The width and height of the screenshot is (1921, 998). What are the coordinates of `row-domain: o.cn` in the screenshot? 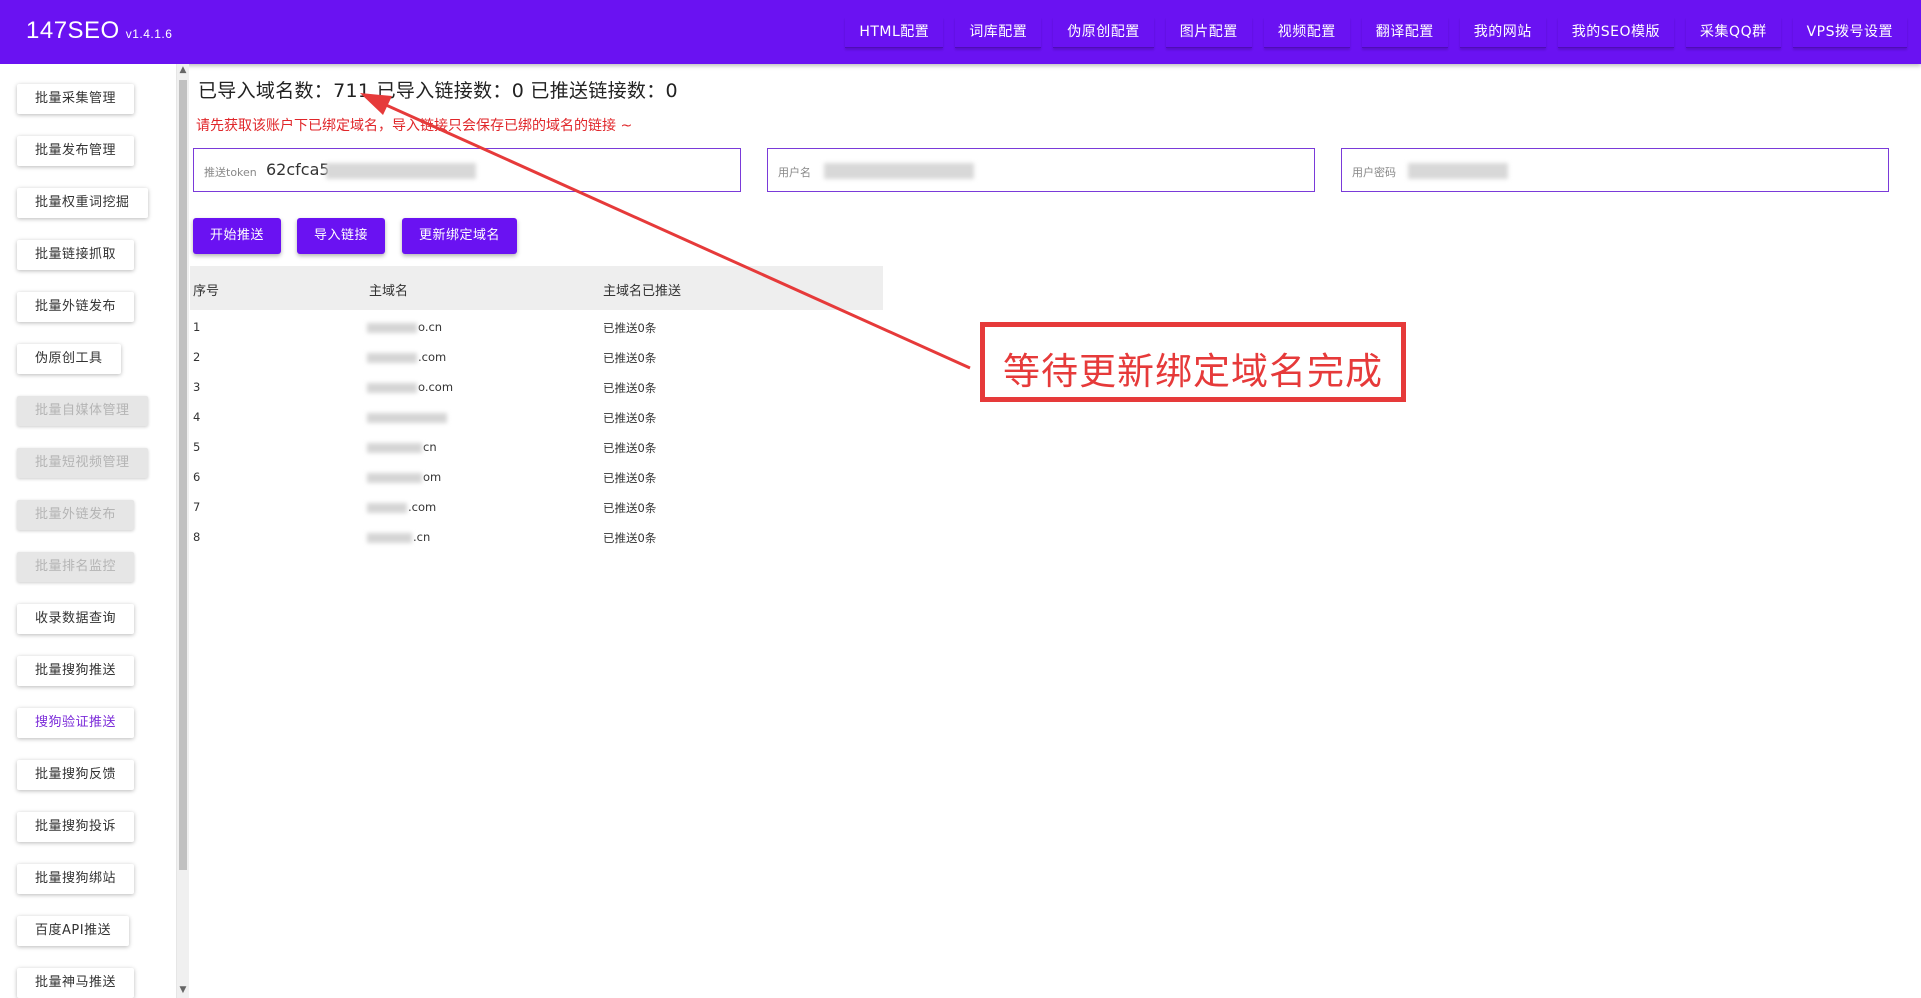 It's located at (404, 327).